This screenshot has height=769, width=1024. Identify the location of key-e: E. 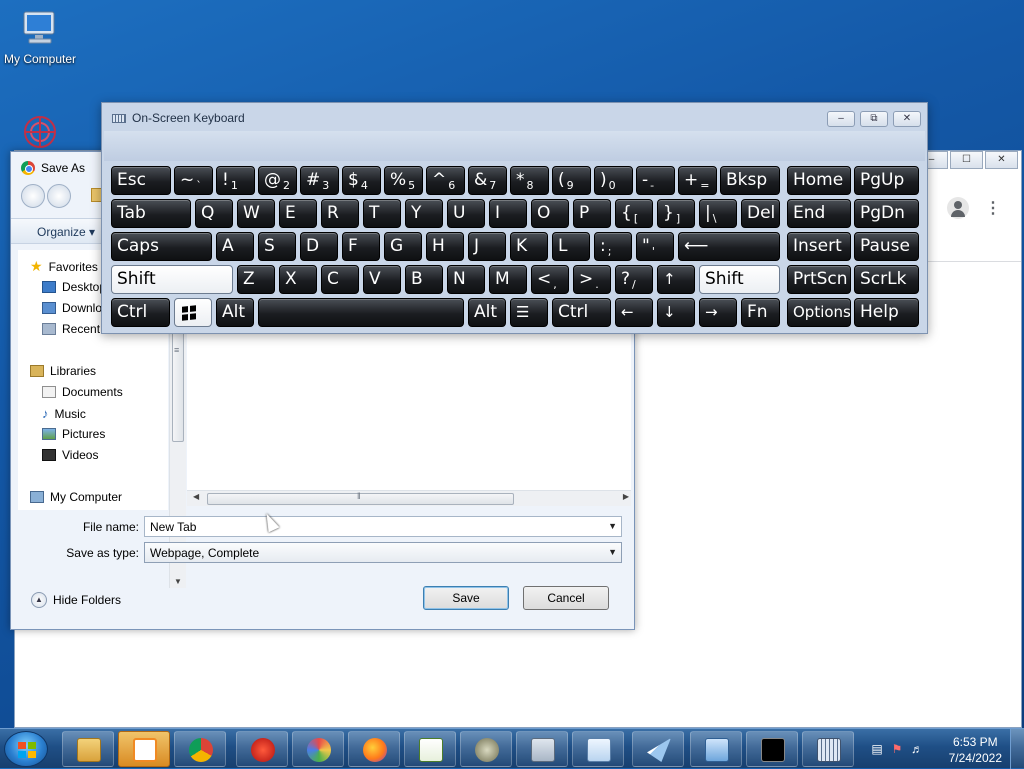
(298, 213).